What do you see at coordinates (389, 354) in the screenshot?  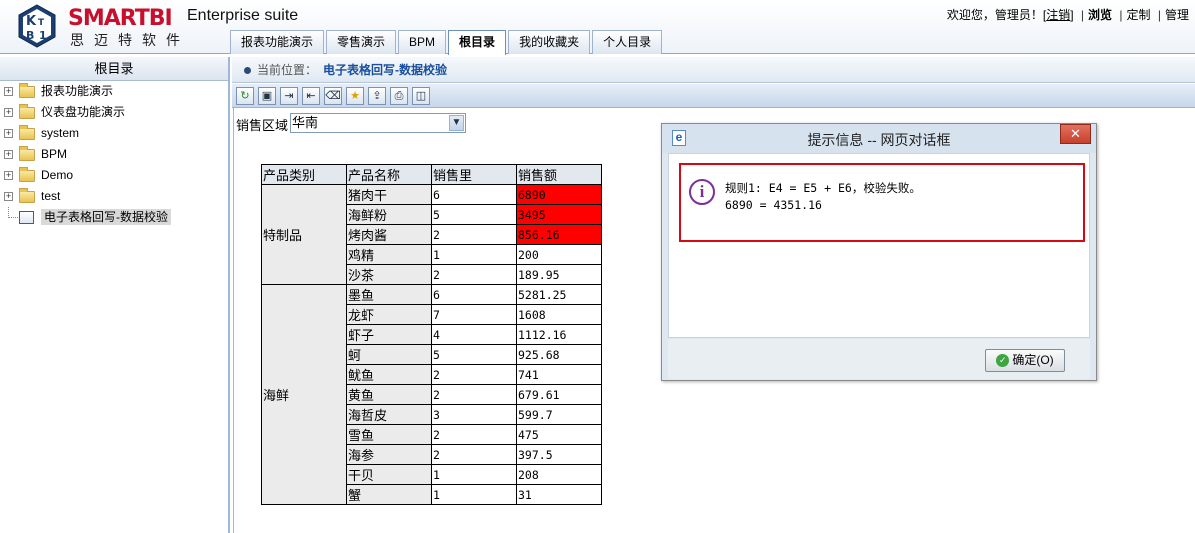 I see `product-name-cell: 蚵` at bounding box center [389, 354].